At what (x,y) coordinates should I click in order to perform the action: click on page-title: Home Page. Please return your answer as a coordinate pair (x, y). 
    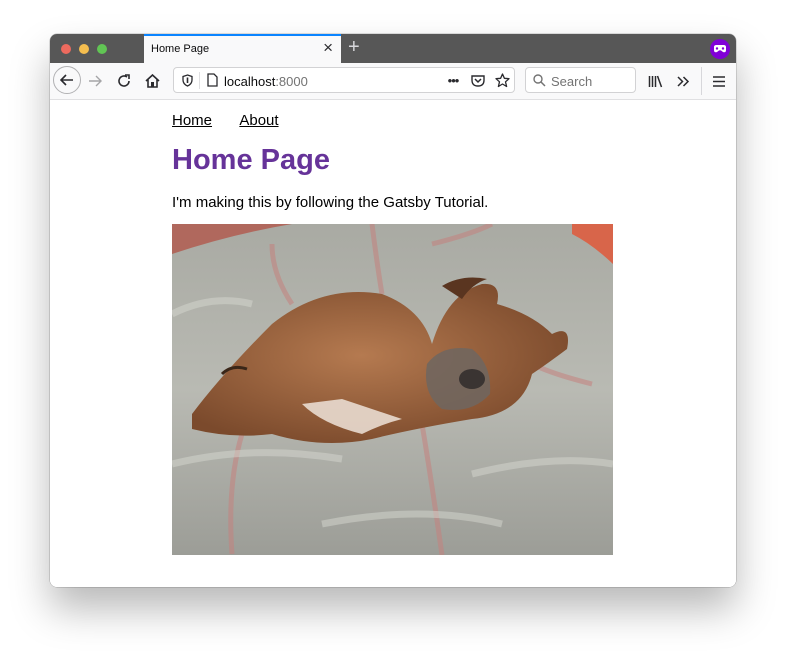
    Looking at the image, I should click on (251, 160).